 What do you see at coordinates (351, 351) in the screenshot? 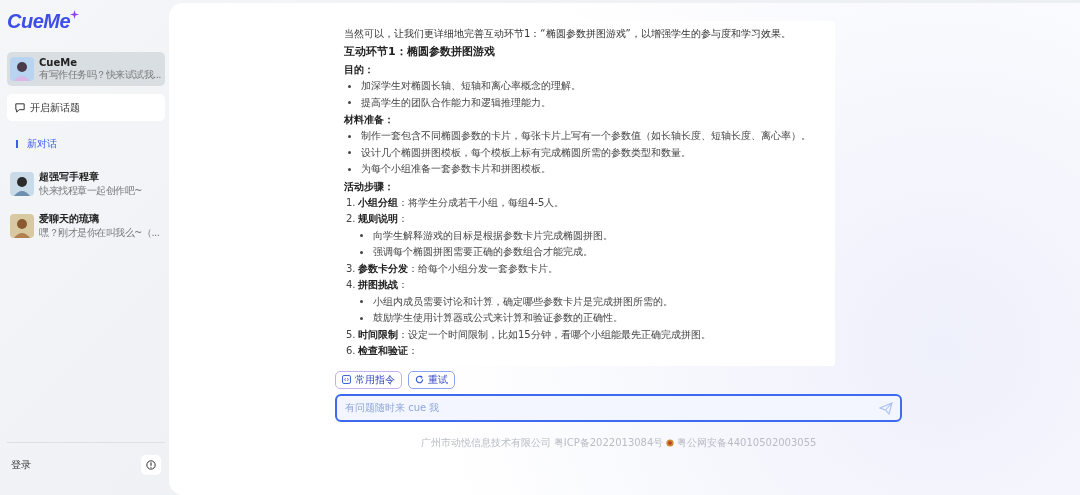
I see `step-number: 6.` at bounding box center [351, 351].